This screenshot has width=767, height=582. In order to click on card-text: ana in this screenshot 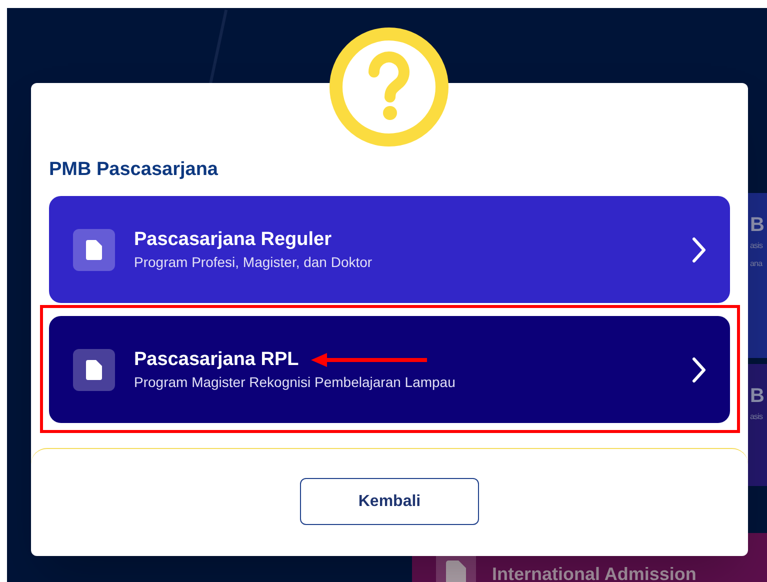, I will do `click(757, 264)`.